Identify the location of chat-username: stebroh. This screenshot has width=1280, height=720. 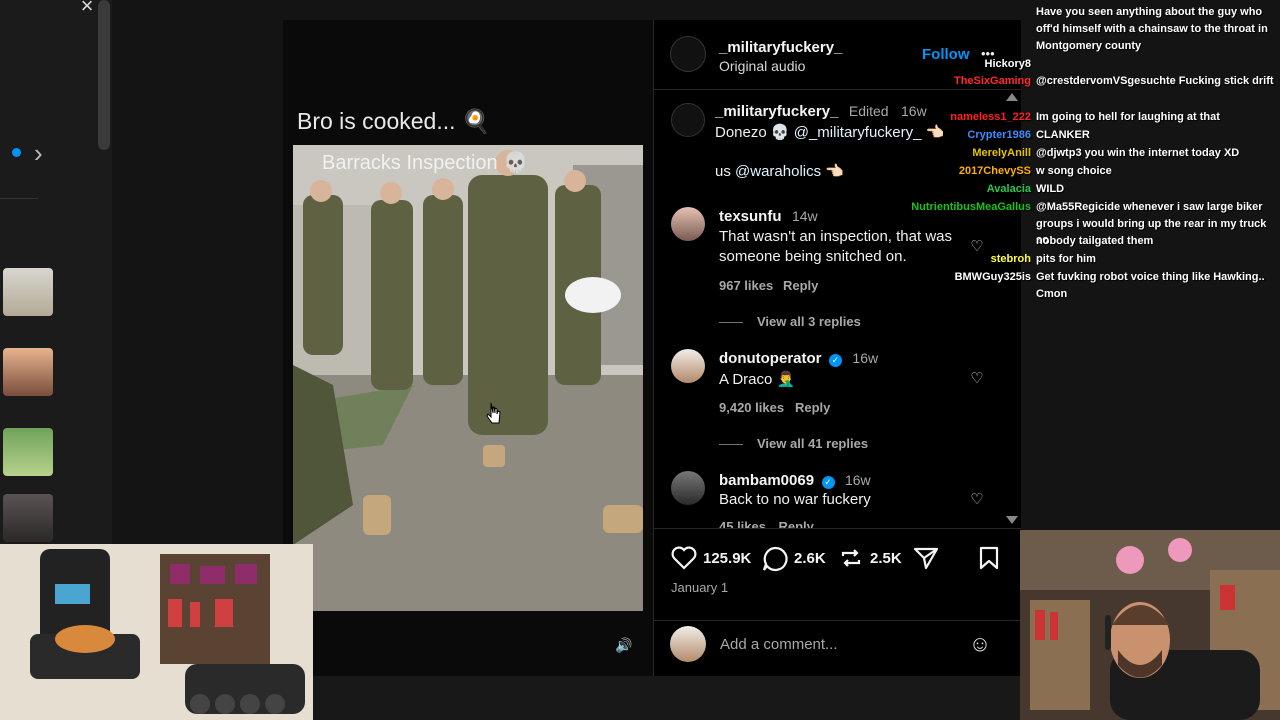
(1011, 259).